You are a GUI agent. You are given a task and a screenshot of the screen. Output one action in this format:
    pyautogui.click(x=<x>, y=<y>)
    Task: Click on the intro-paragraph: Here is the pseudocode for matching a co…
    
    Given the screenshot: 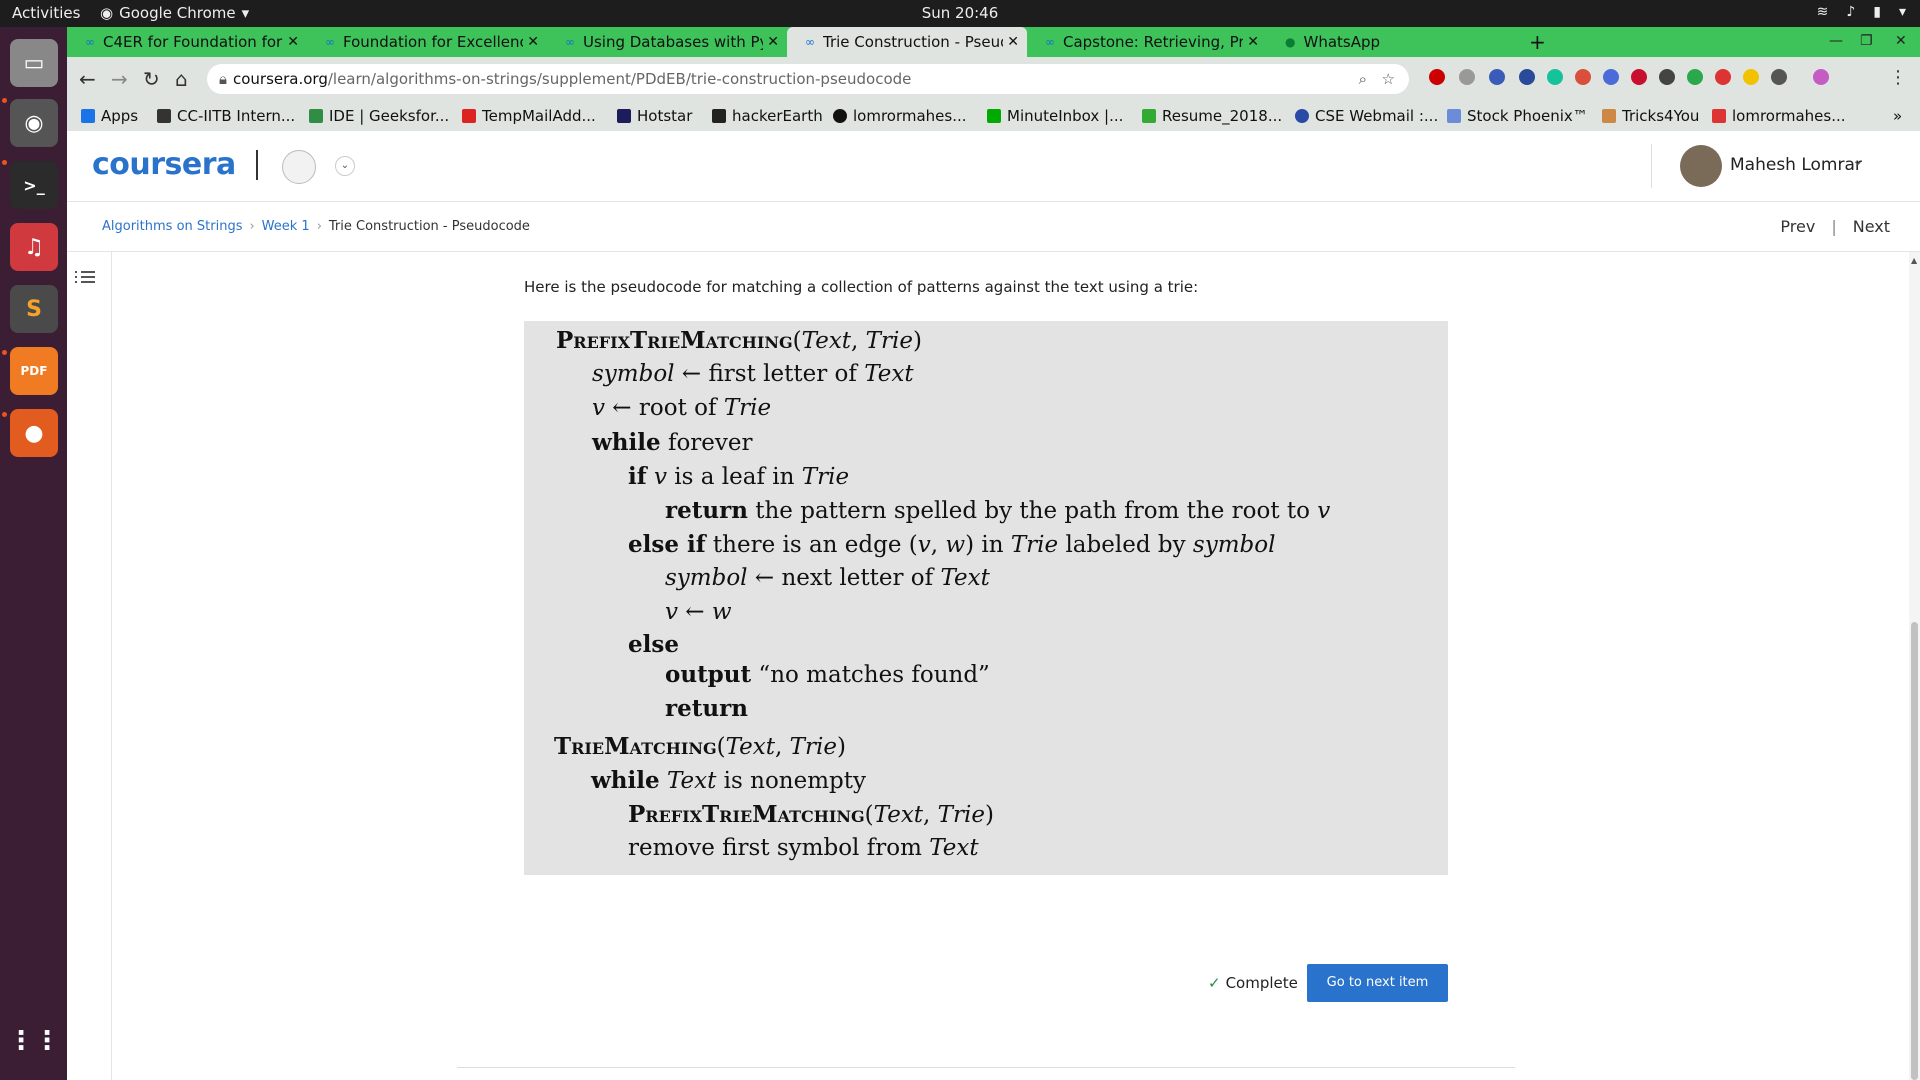 What is the action you would take?
    pyautogui.click(x=861, y=287)
    